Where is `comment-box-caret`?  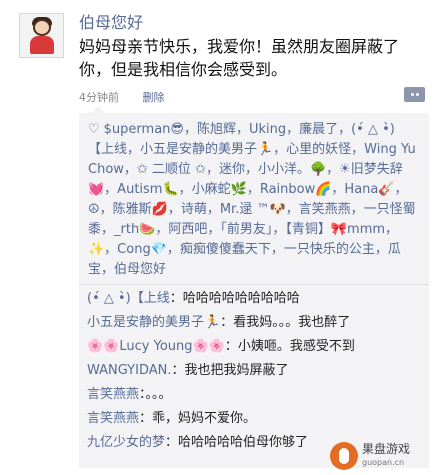
comment-box-caret is located at coordinates (98, 109).